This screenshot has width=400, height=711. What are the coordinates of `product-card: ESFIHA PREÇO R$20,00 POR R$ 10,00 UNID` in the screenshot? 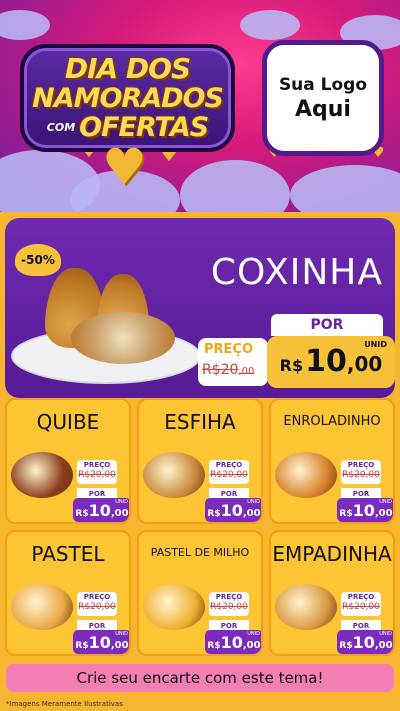 It's located at (200, 461).